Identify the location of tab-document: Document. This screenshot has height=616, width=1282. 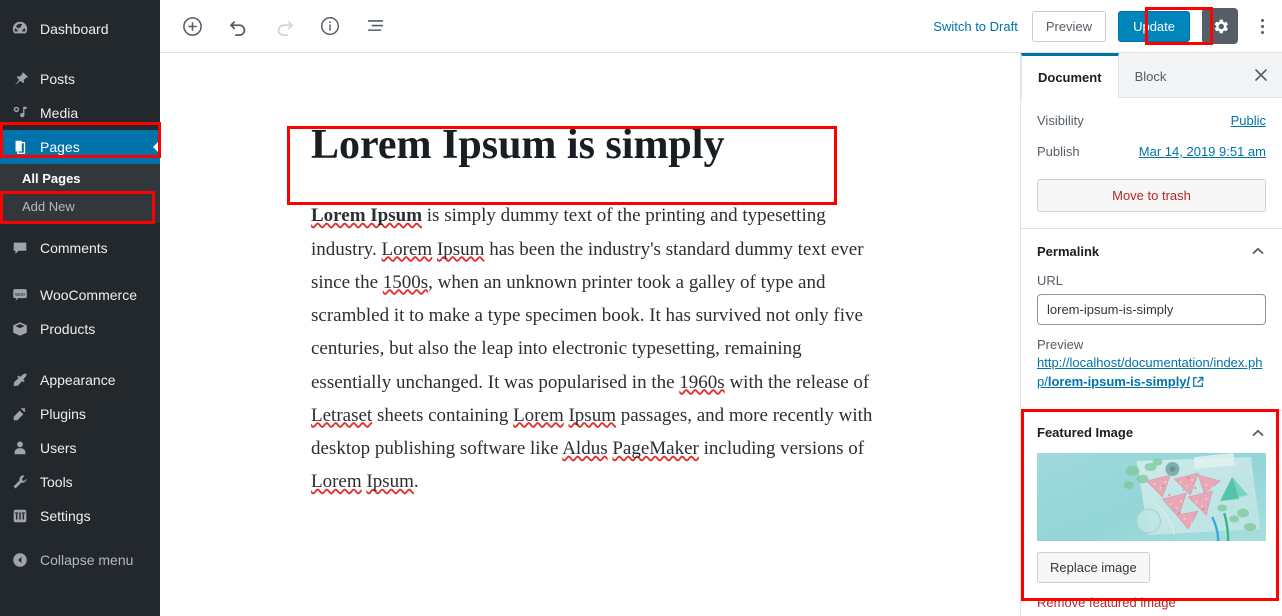
(1070, 75).